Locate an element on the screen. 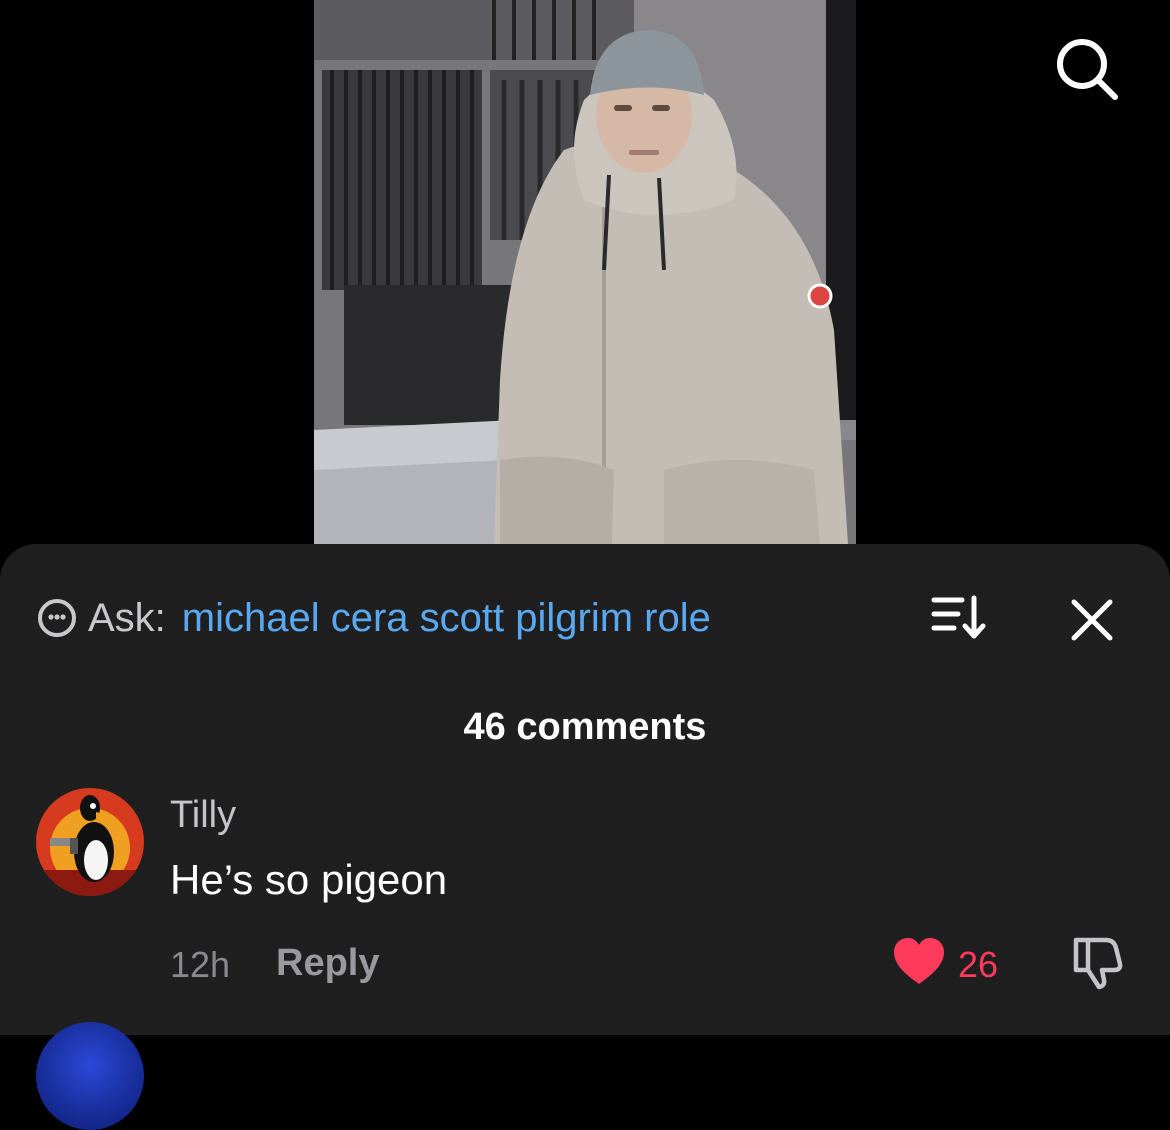 The width and height of the screenshot is (1170, 1130). dislike-button is located at coordinates (1097, 962).